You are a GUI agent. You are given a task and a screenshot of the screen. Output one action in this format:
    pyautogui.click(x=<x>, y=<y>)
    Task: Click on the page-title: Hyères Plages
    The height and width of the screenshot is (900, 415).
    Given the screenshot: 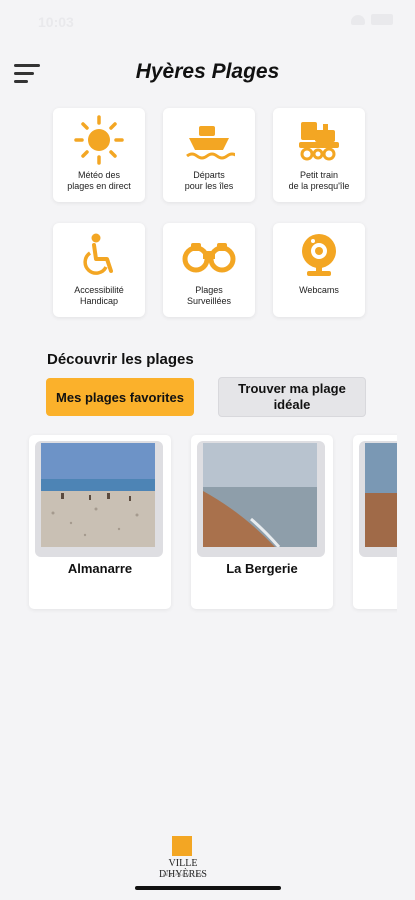 What is the action you would take?
    pyautogui.click(x=207, y=71)
    